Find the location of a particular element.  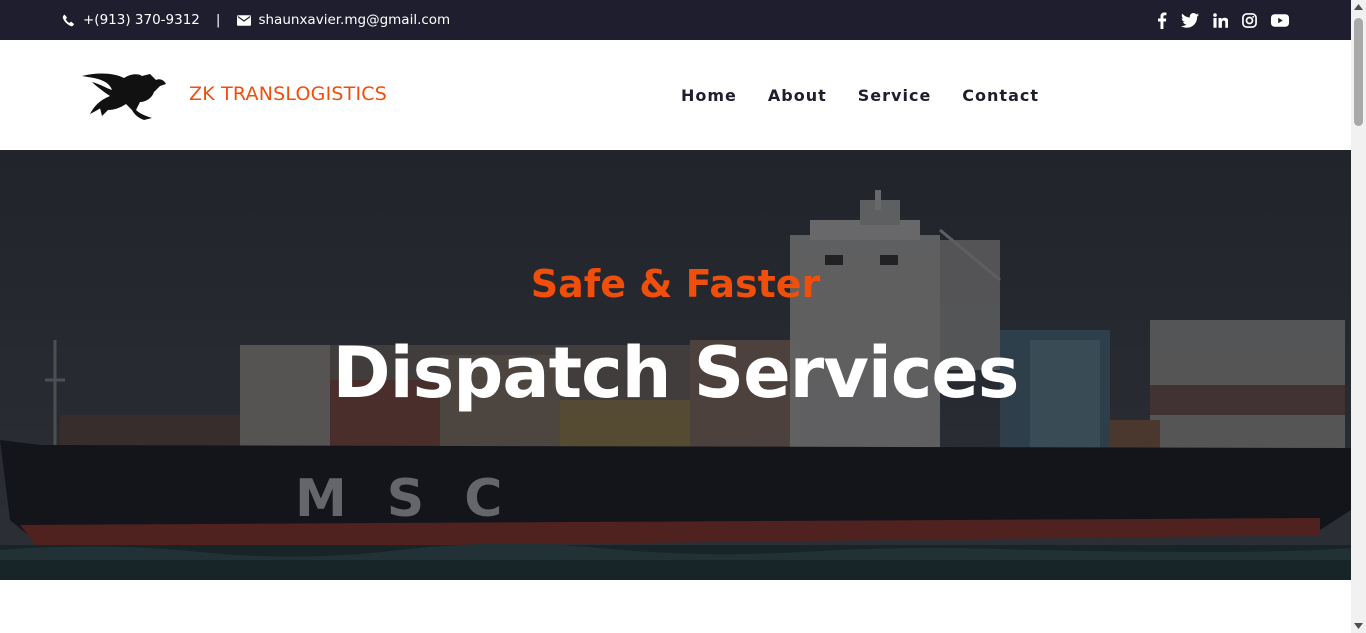

hero-headline: Dispatch Services is located at coordinates (676, 373).